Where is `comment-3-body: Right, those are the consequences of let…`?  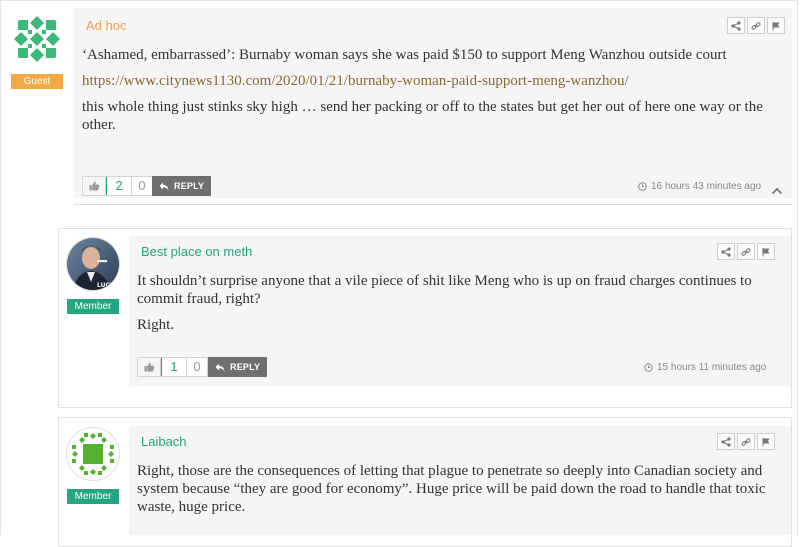
comment-3-body: Right, those are the consequences of let… is located at coordinates (457, 493).